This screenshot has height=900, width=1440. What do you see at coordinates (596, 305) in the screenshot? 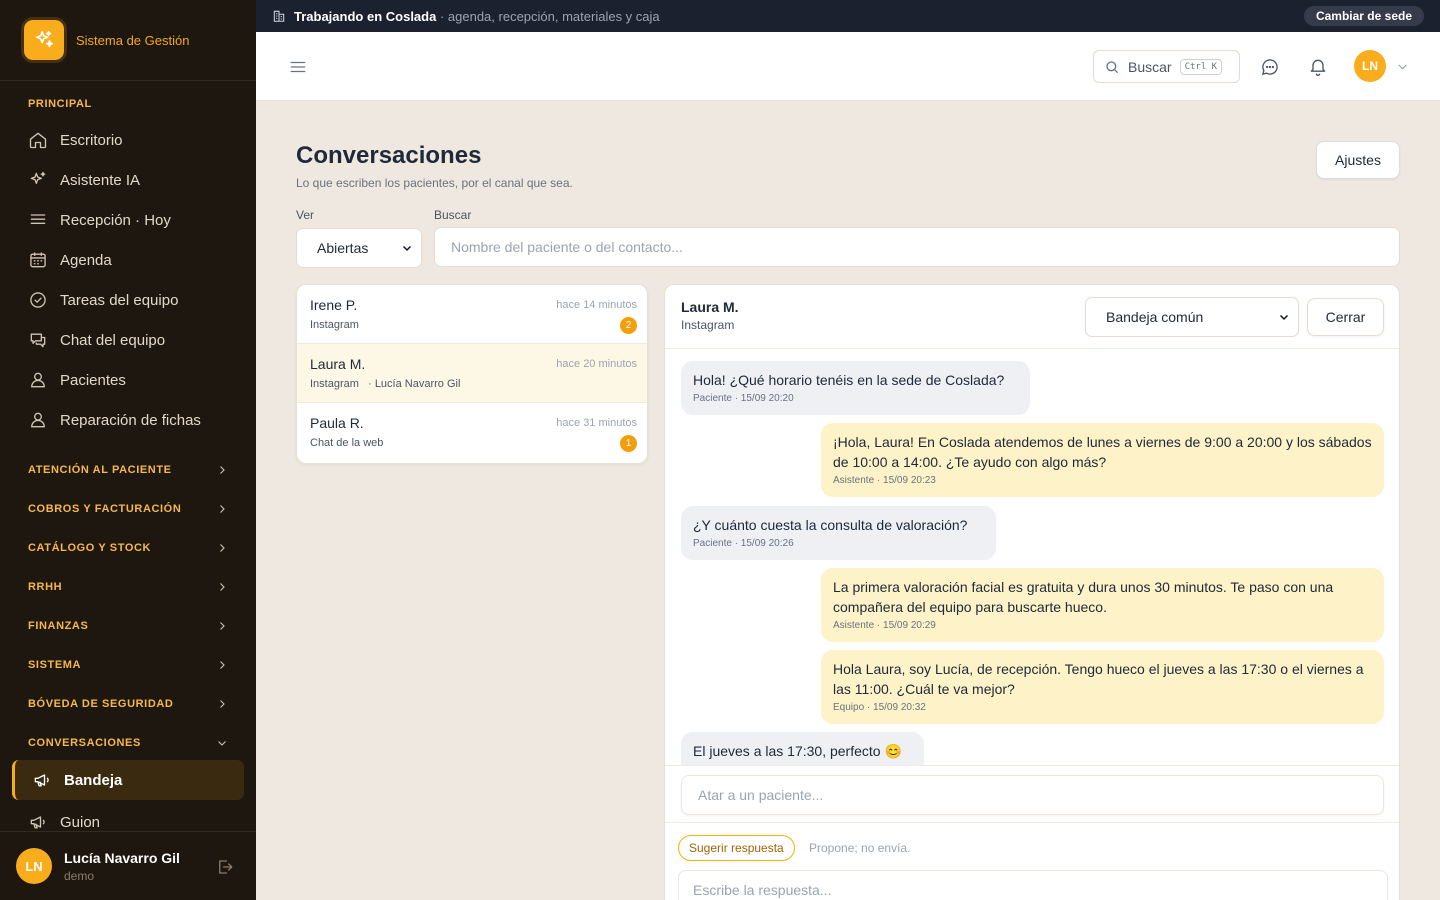
I see `message-time: hace 14 minutos` at bounding box center [596, 305].